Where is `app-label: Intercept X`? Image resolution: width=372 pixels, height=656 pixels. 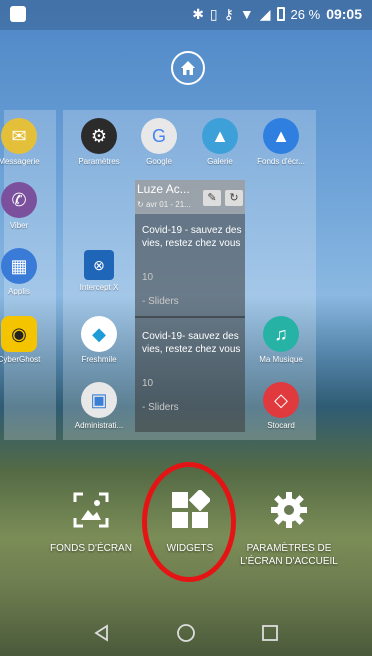 app-label: Intercept X is located at coordinates (99, 287).